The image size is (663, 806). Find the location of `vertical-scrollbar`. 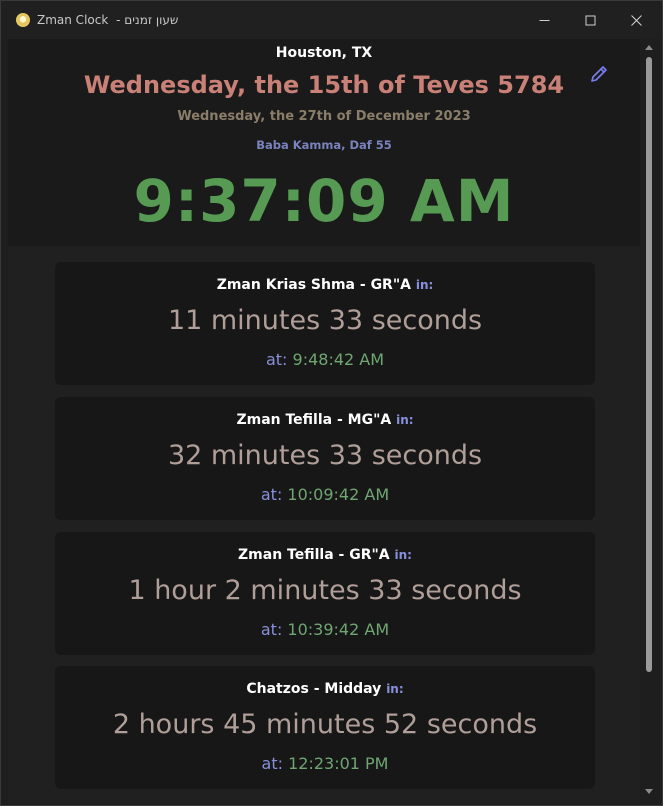

vertical-scrollbar is located at coordinates (649, 419).